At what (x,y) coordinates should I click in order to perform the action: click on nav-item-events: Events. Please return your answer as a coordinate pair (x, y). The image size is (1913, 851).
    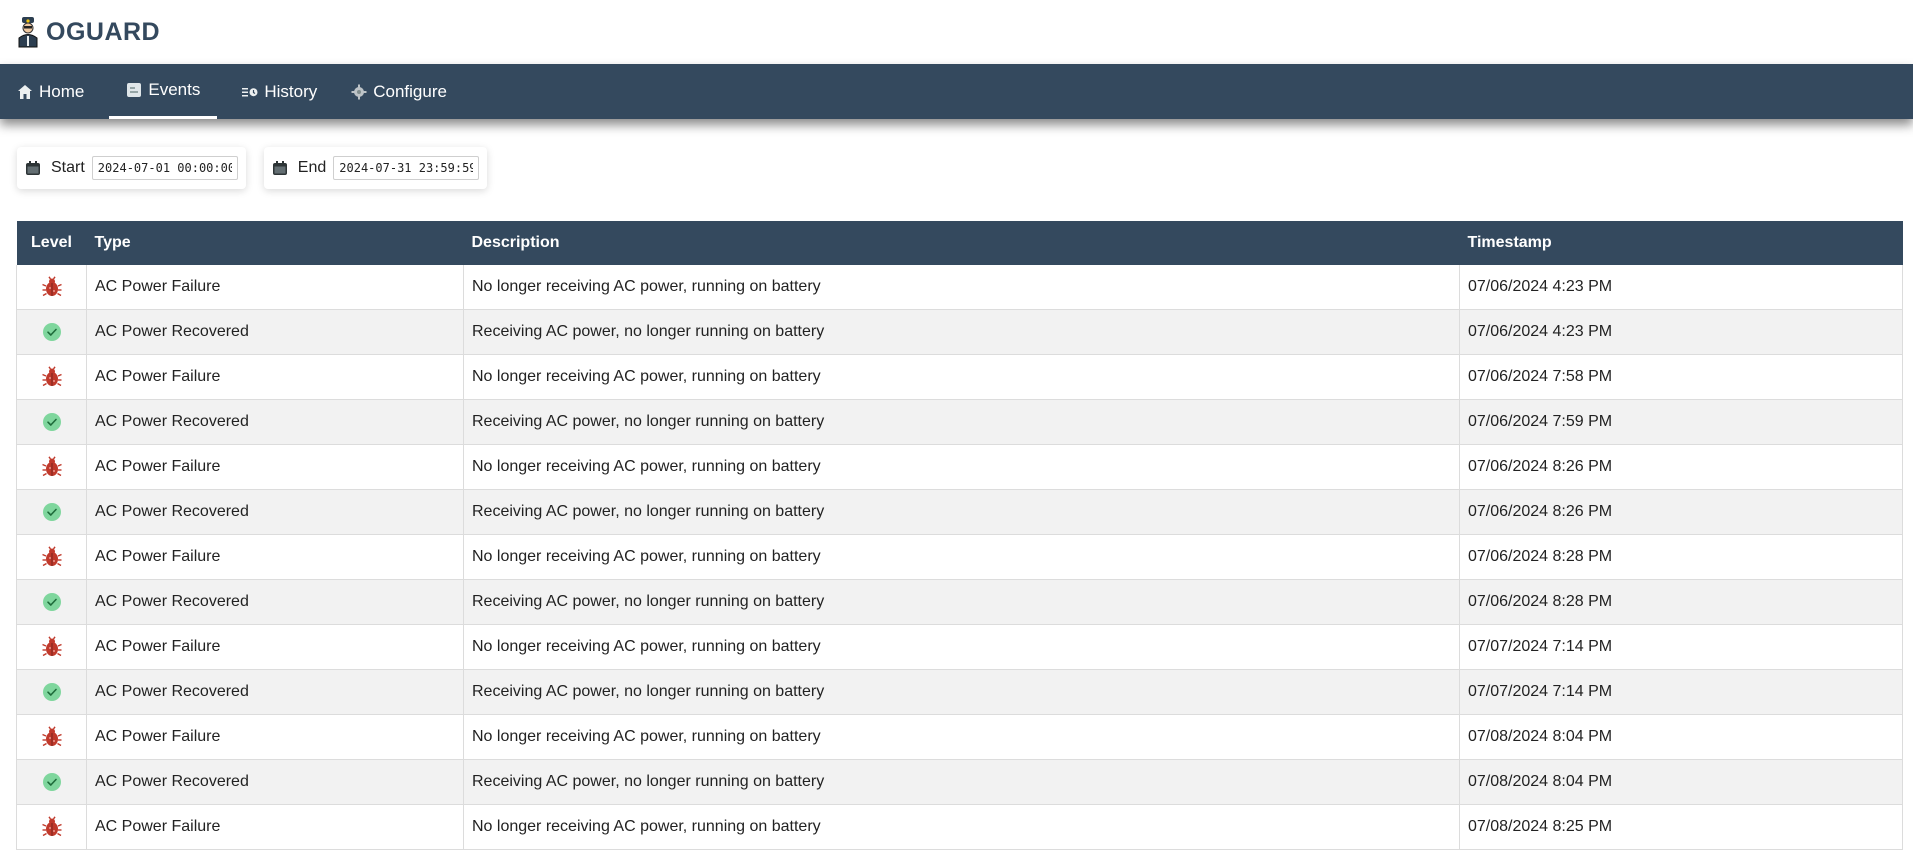
    Looking at the image, I should click on (163, 91).